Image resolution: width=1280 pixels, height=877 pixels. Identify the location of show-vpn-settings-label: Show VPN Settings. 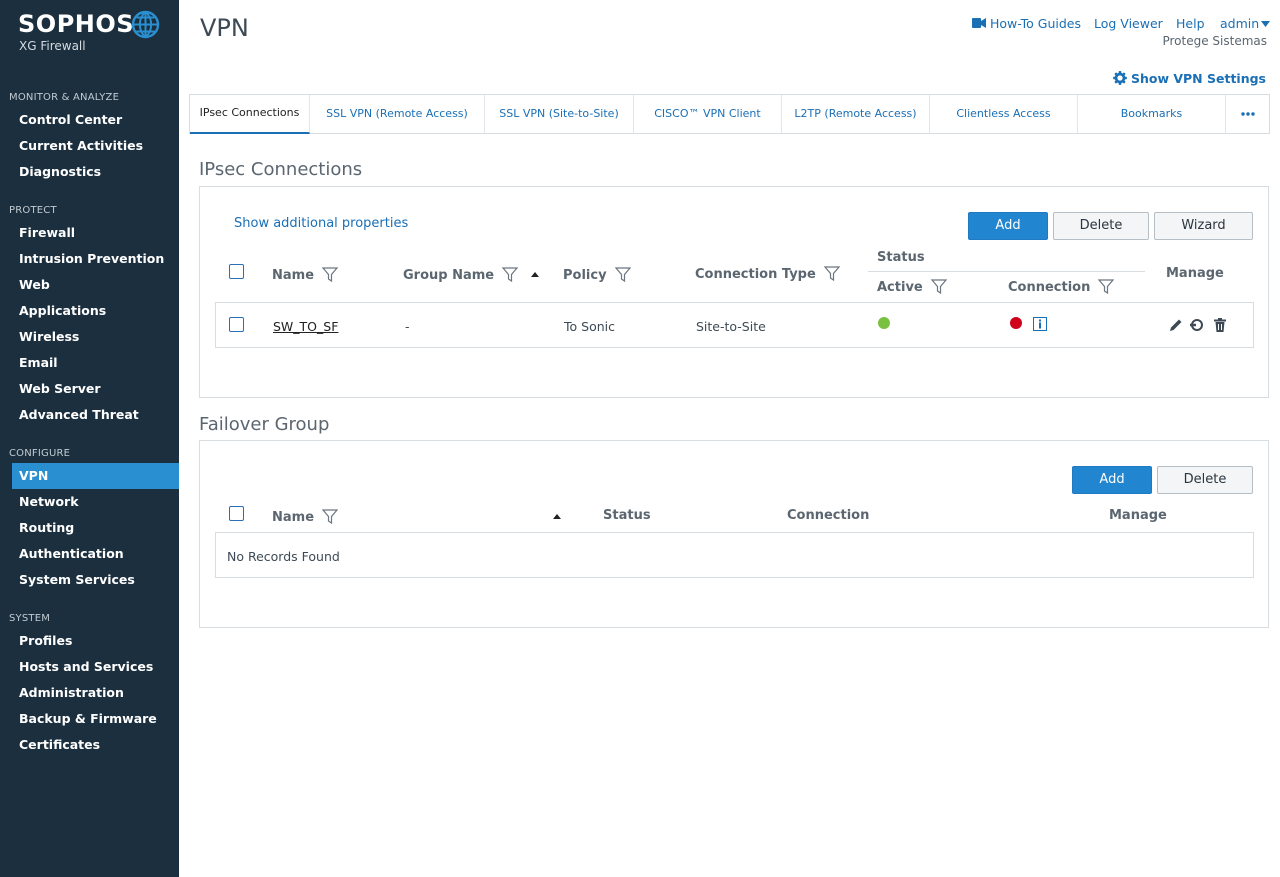
(1198, 78).